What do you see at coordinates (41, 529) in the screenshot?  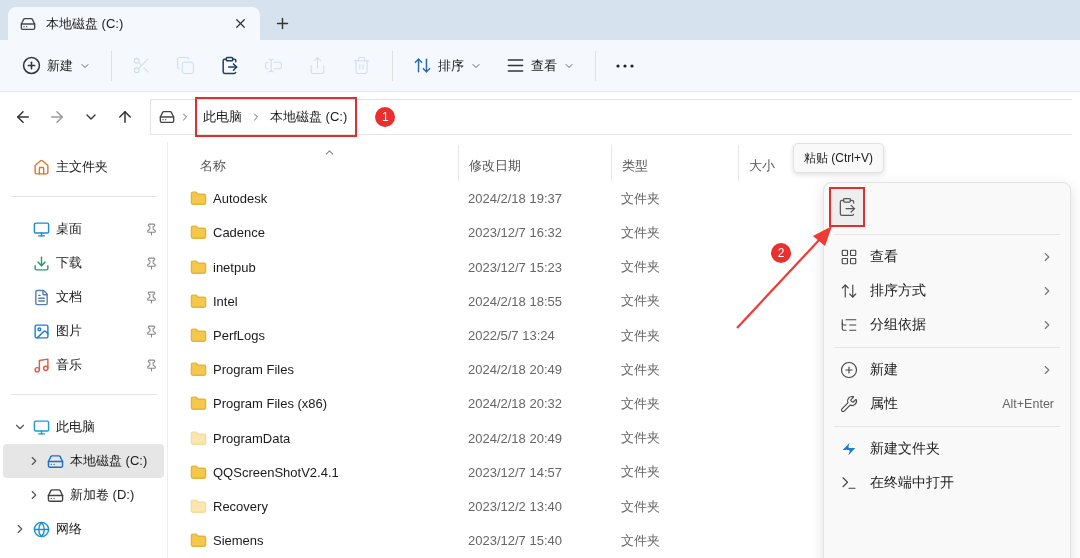 I see `network-icon` at bounding box center [41, 529].